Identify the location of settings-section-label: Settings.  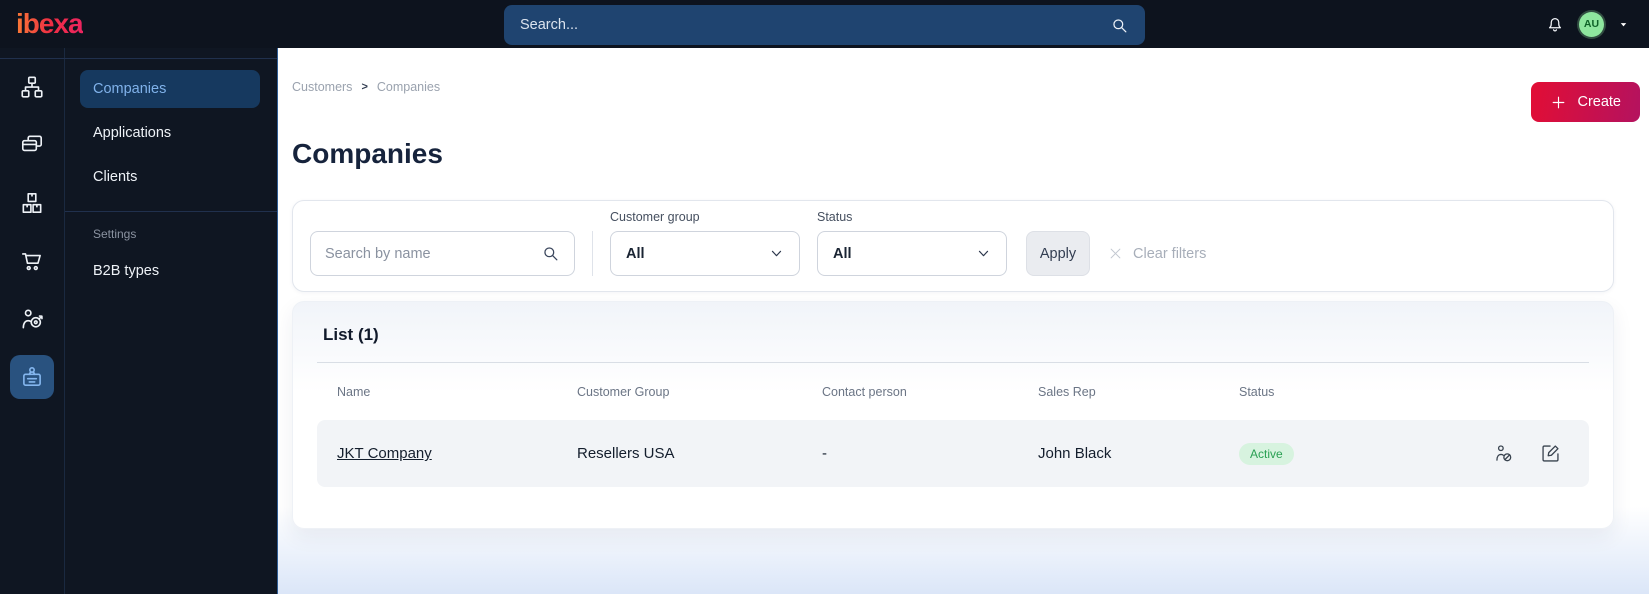
(115, 234).